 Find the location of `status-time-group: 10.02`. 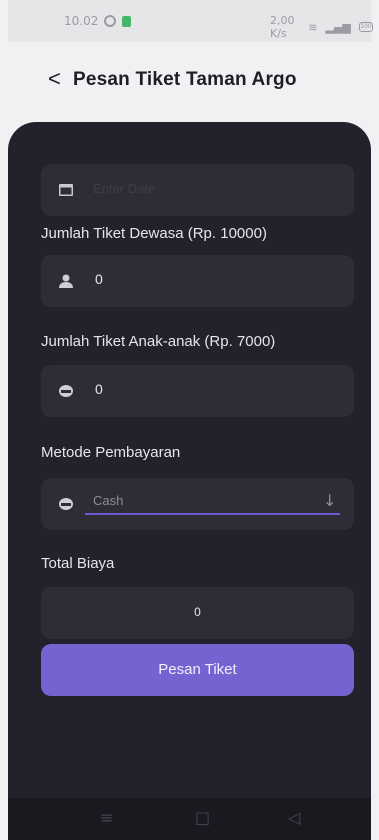

status-time-group: 10.02 is located at coordinates (98, 21).